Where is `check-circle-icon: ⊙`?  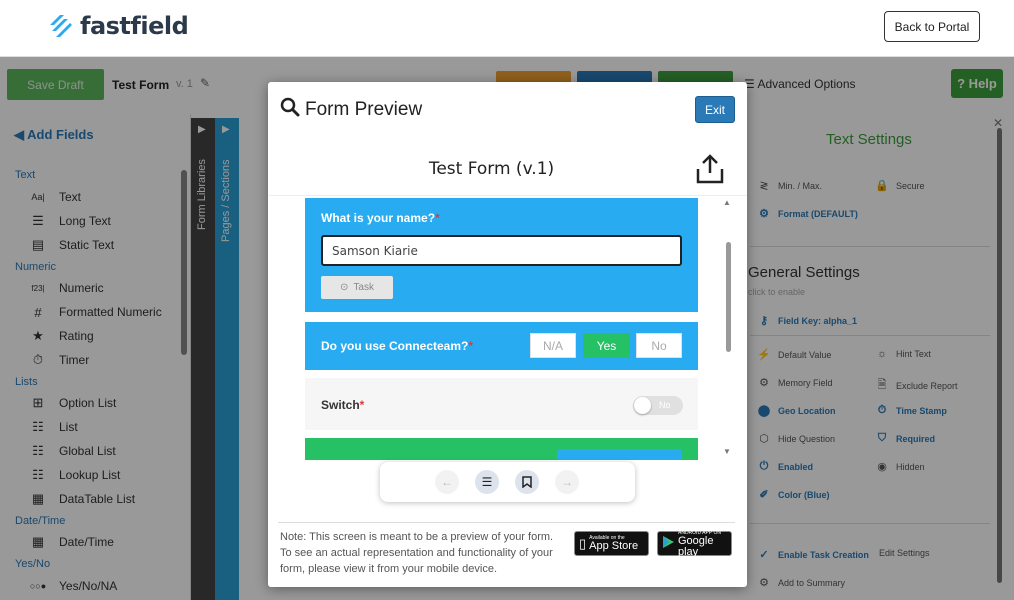
check-circle-icon: ⊙ is located at coordinates (344, 287).